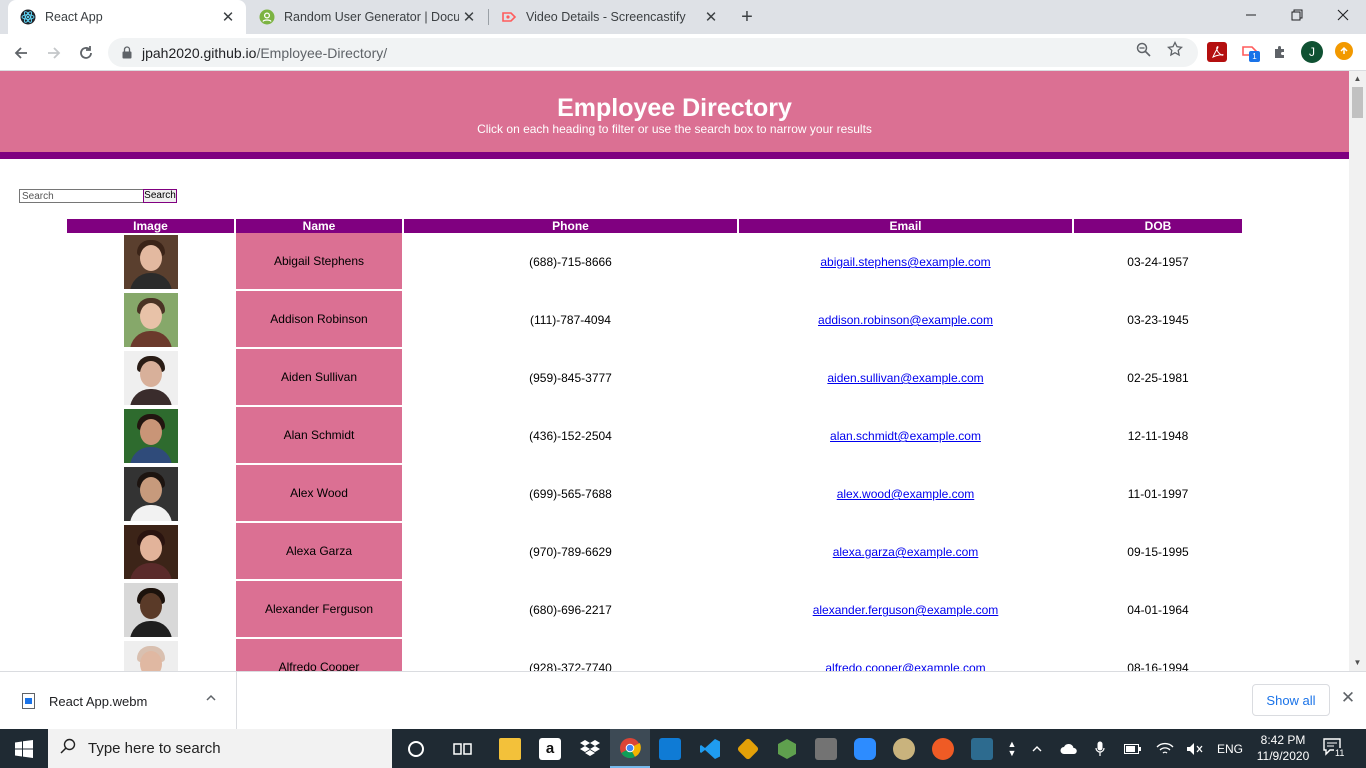  Describe the element at coordinates (1335, 748) in the screenshot. I see `notification-center-icon: 11` at that location.